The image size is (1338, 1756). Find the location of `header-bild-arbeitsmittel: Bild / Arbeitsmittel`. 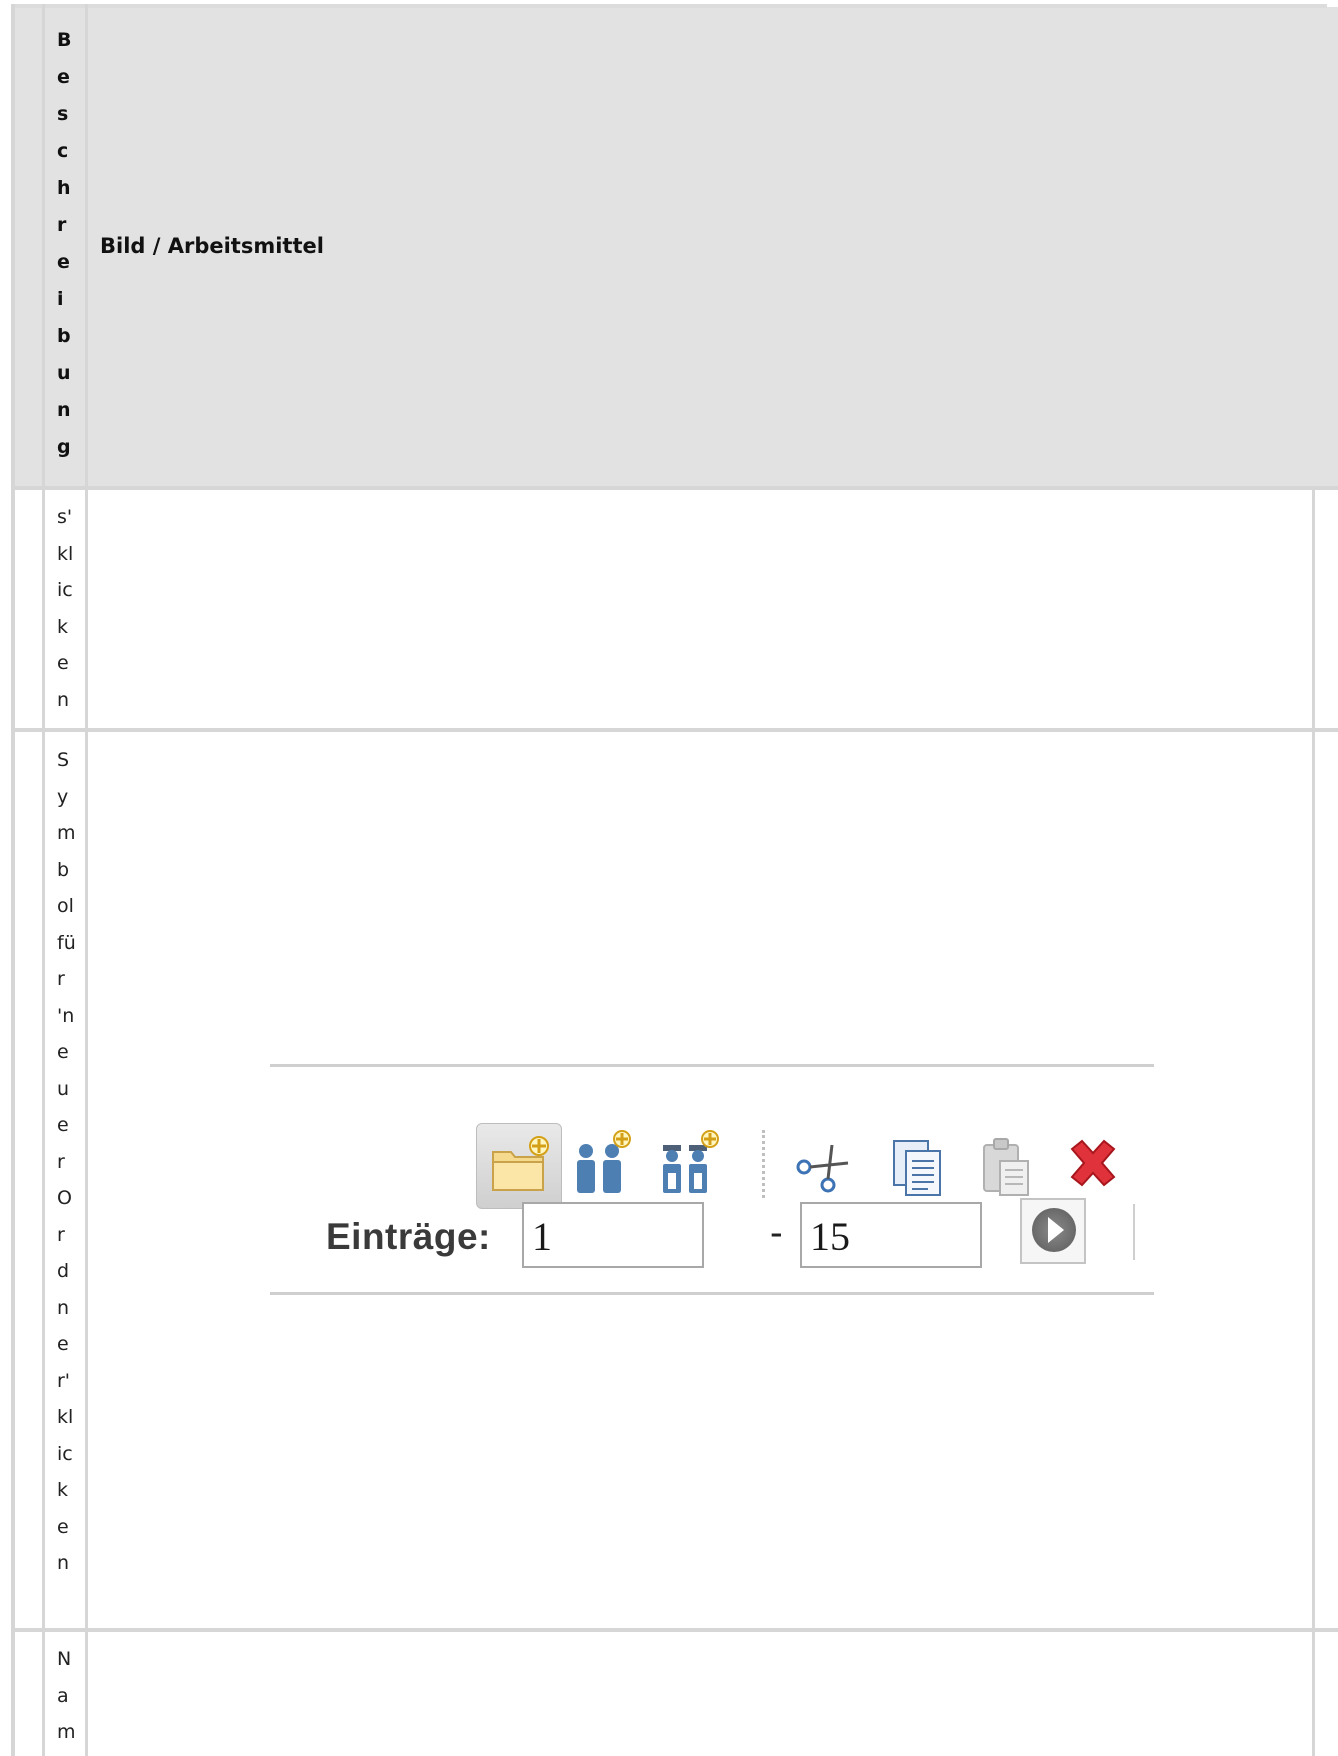

header-bild-arbeitsmittel: Bild / Arbeitsmittel is located at coordinates (212, 246).